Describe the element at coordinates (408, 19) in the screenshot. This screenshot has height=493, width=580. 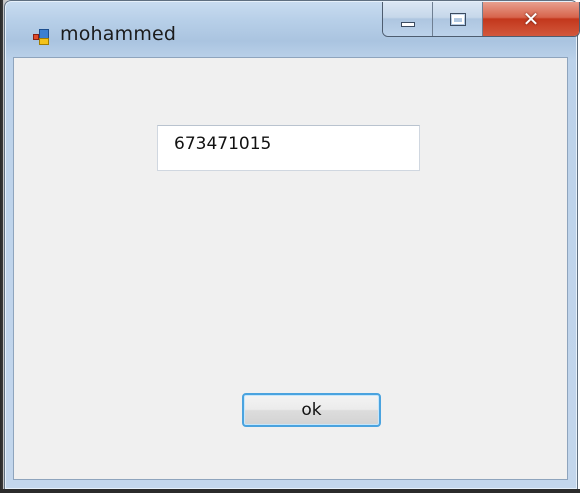
I see `minimize-button` at that location.